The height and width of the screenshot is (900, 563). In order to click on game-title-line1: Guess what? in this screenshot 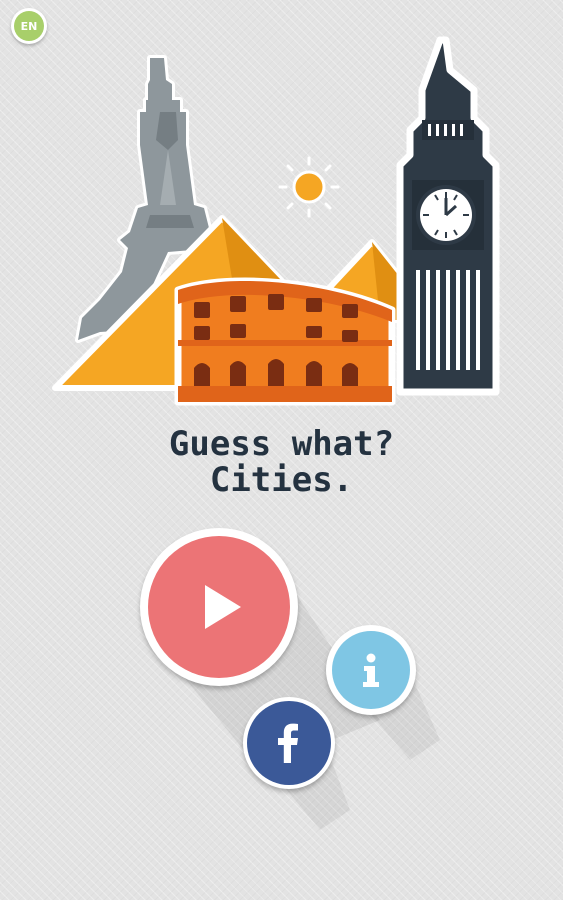, I will do `click(281, 444)`.